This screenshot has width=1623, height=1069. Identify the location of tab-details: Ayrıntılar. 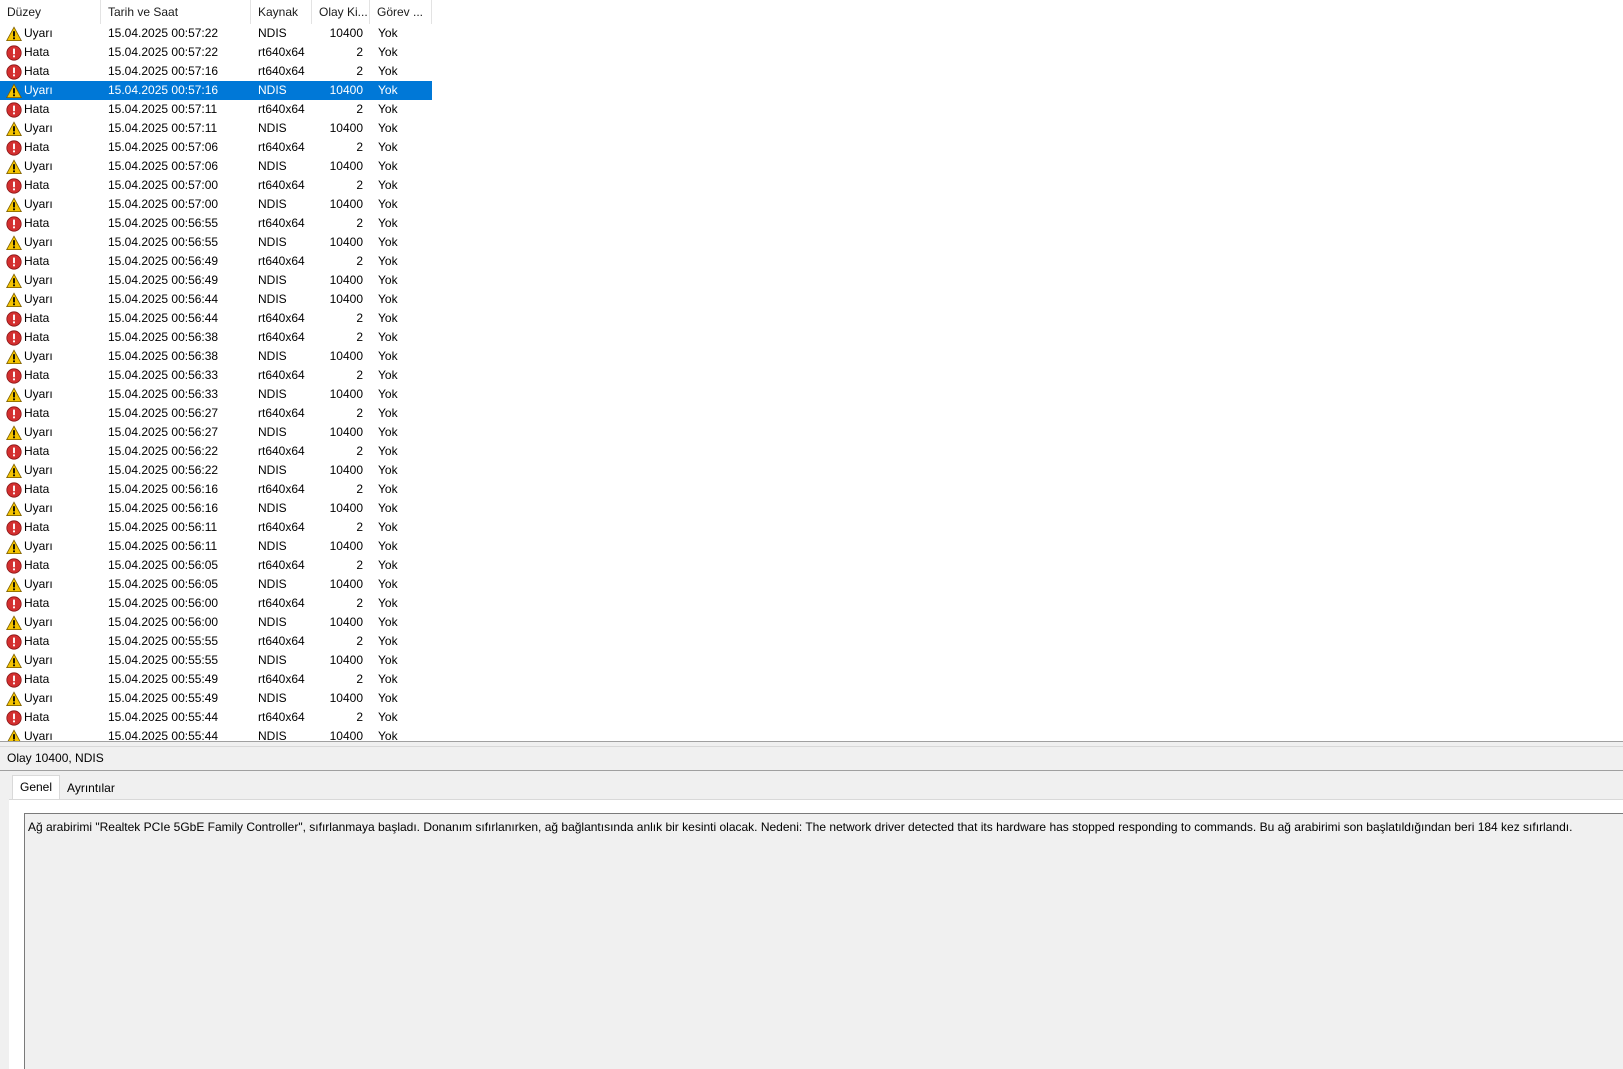
(91, 788).